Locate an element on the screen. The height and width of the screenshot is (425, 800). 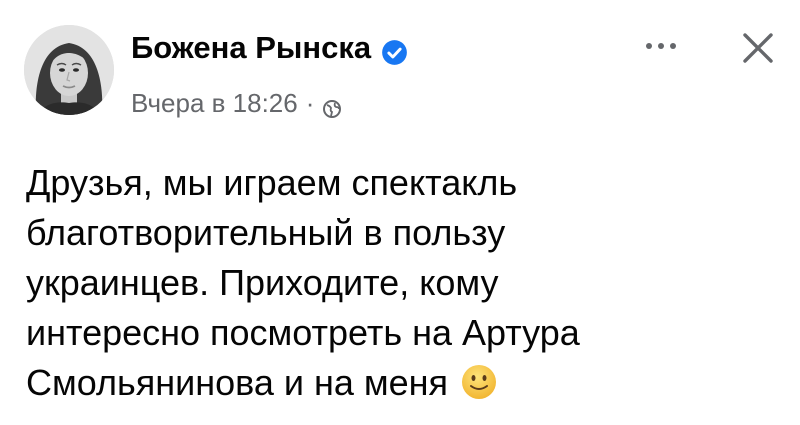
globe-icon is located at coordinates (332, 105).